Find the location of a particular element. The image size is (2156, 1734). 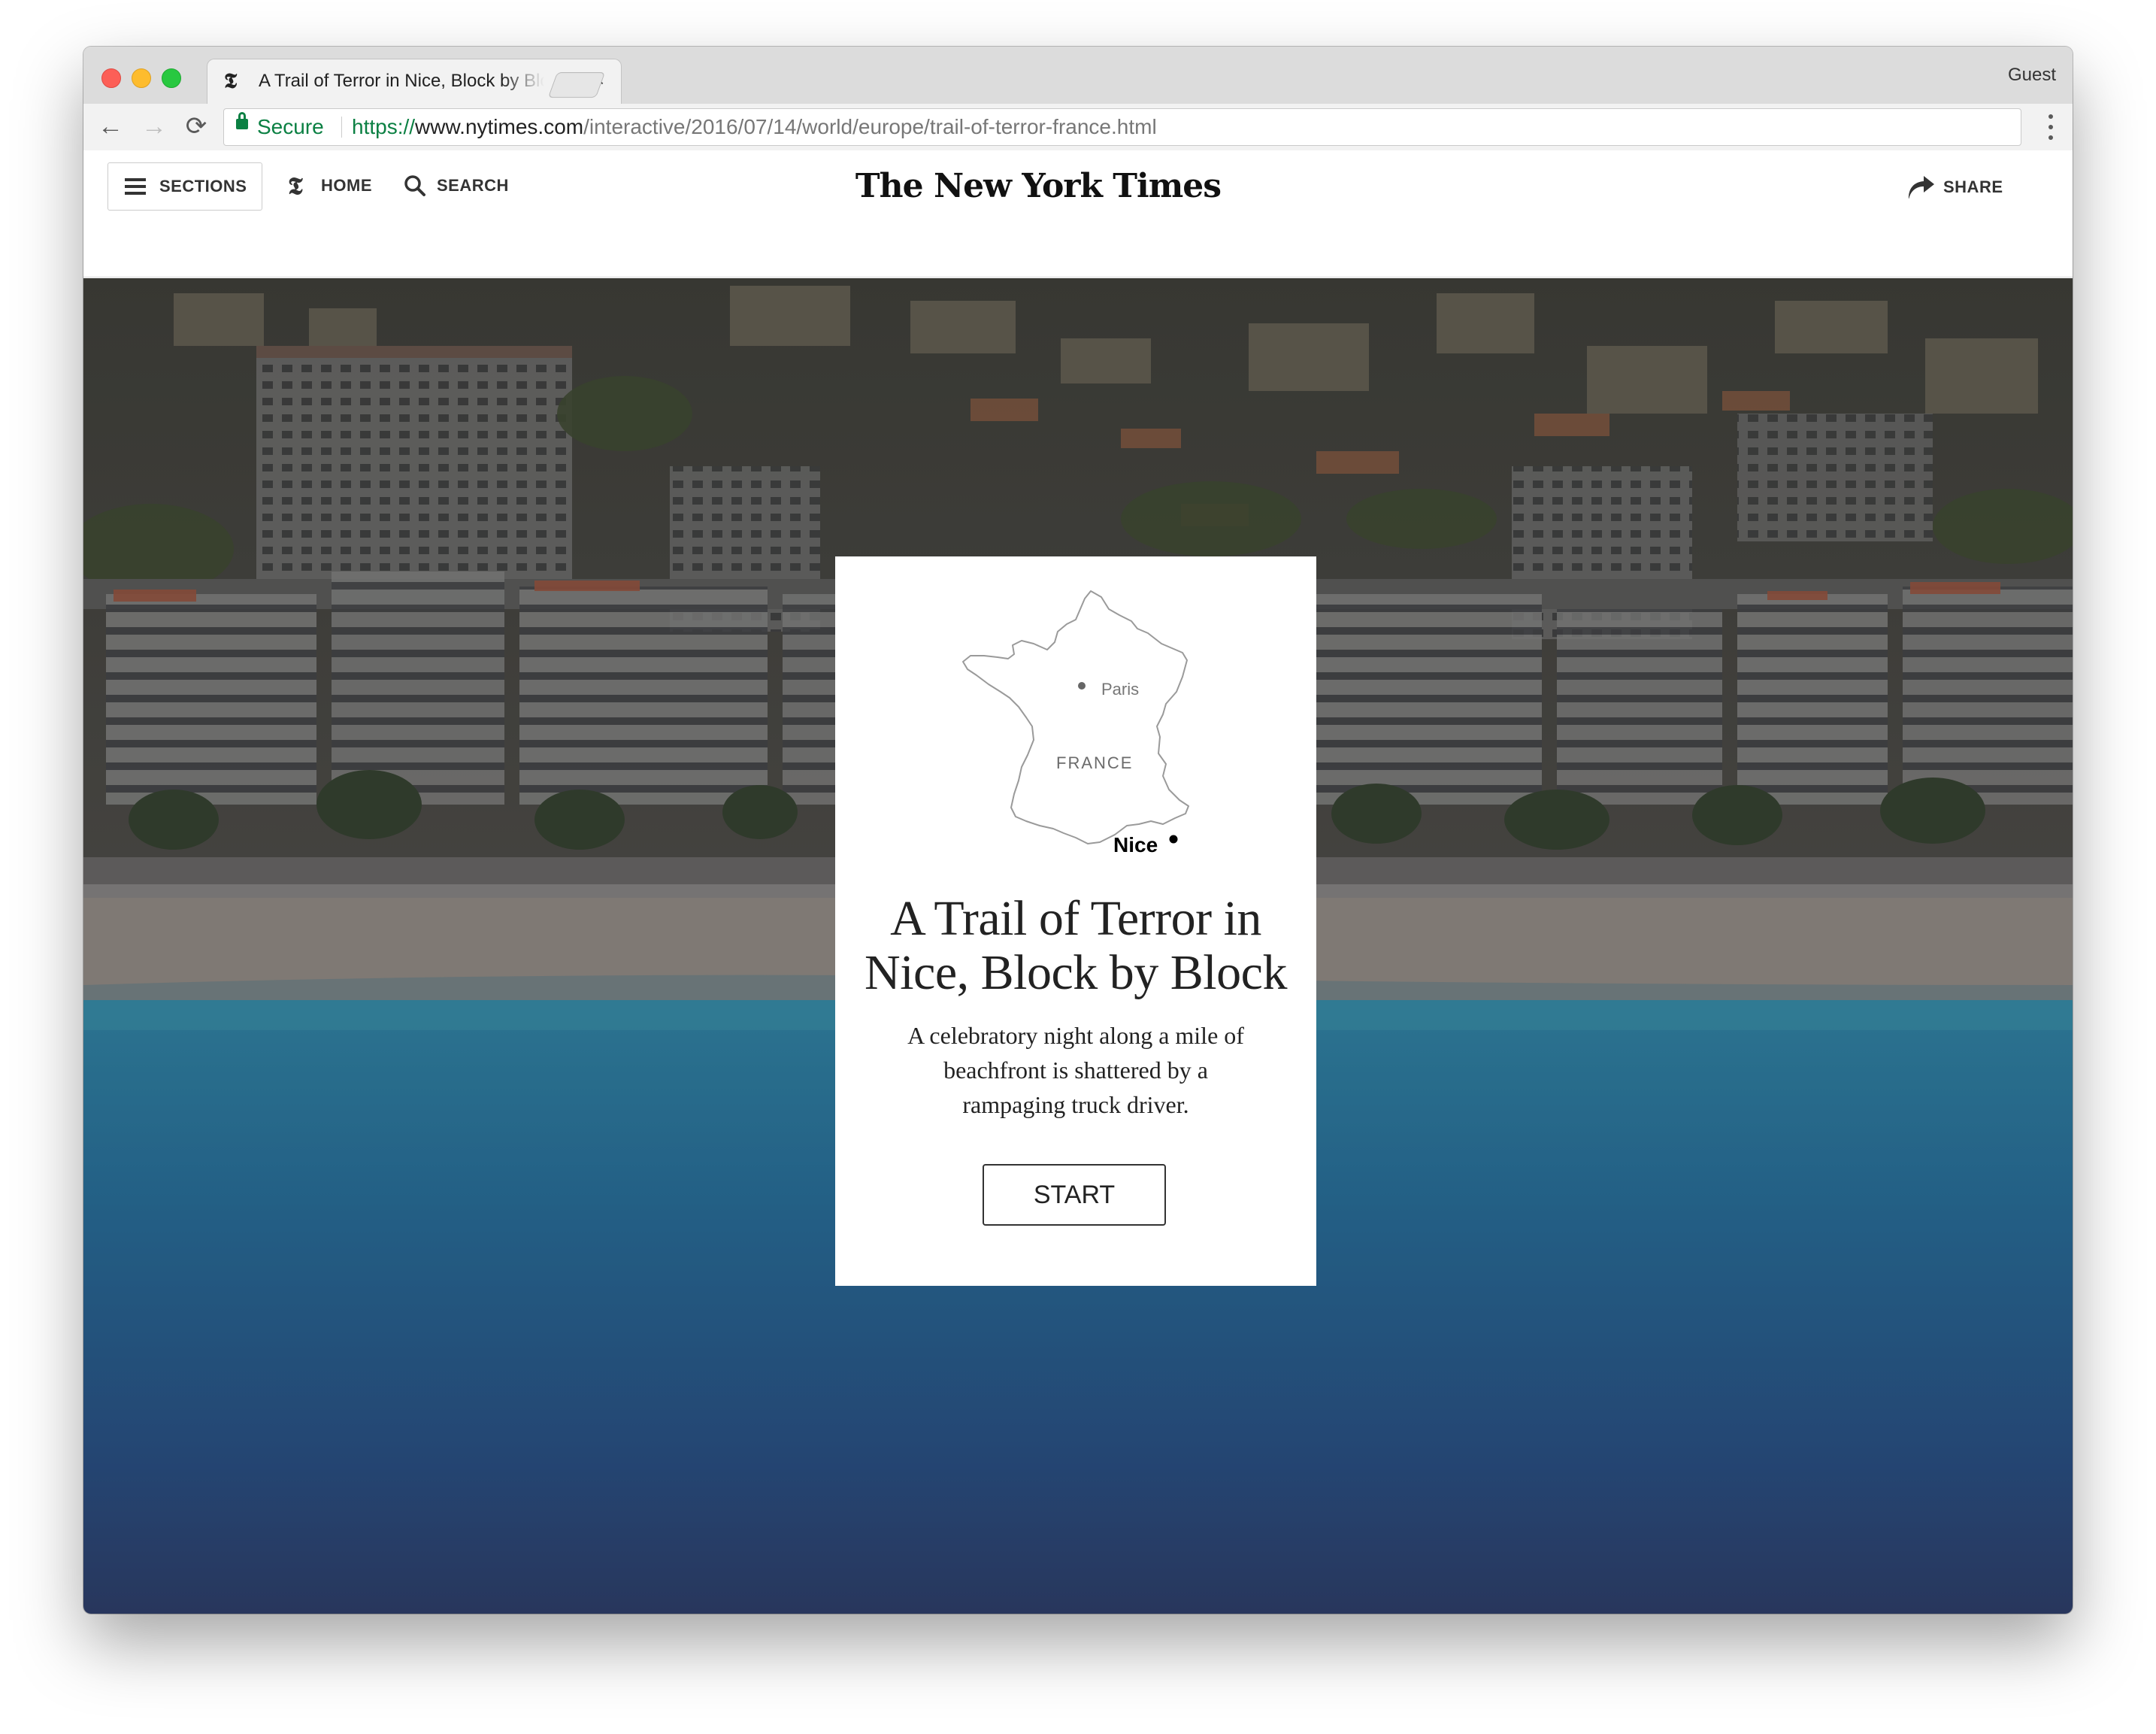

search-button: SEARCH is located at coordinates (455, 186).